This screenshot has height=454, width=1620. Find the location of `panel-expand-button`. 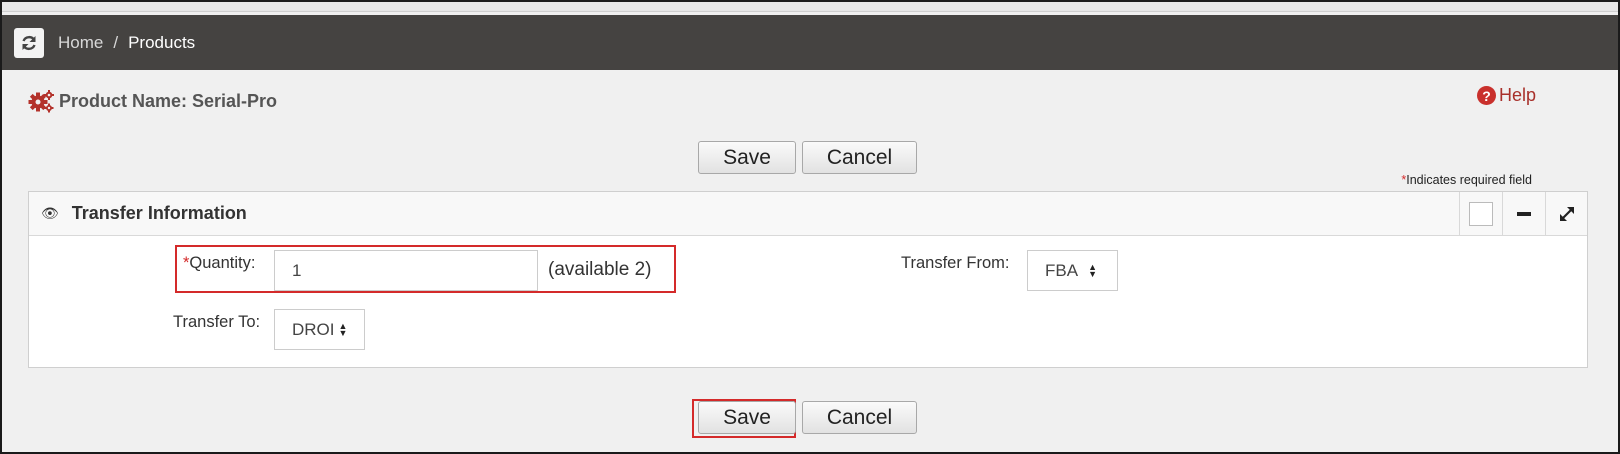

panel-expand-button is located at coordinates (1566, 214).